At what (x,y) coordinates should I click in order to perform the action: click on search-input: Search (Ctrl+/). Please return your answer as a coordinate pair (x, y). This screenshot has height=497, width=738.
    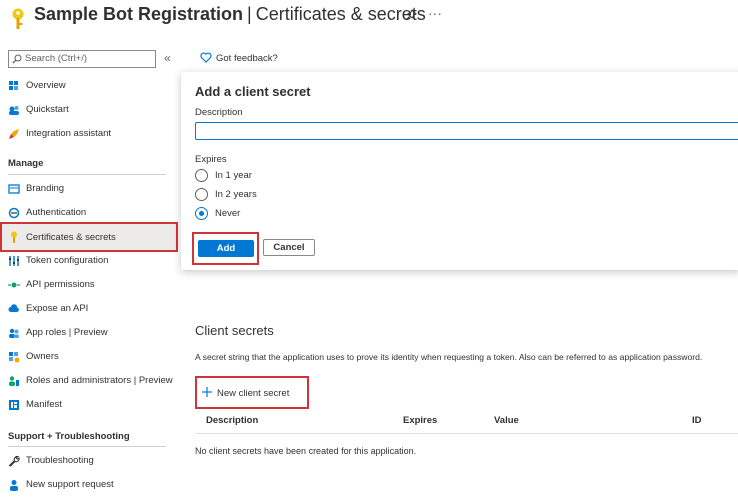
    Looking at the image, I should click on (82, 59).